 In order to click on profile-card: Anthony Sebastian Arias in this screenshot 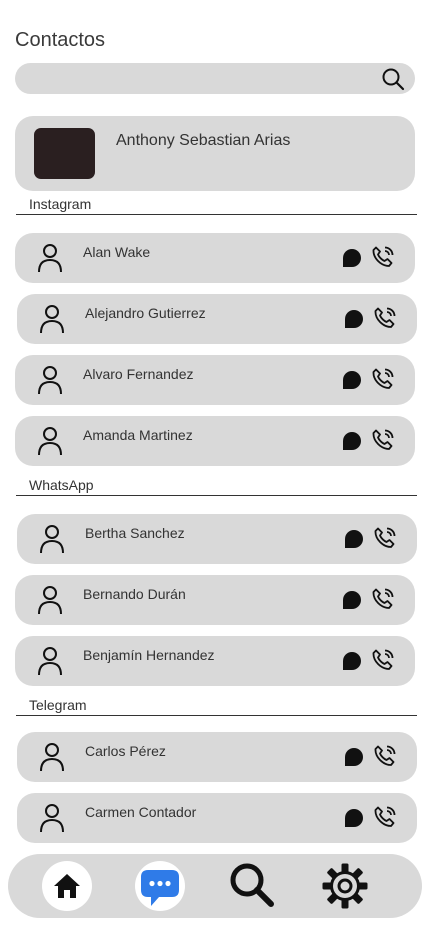, I will do `click(215, 153)`.